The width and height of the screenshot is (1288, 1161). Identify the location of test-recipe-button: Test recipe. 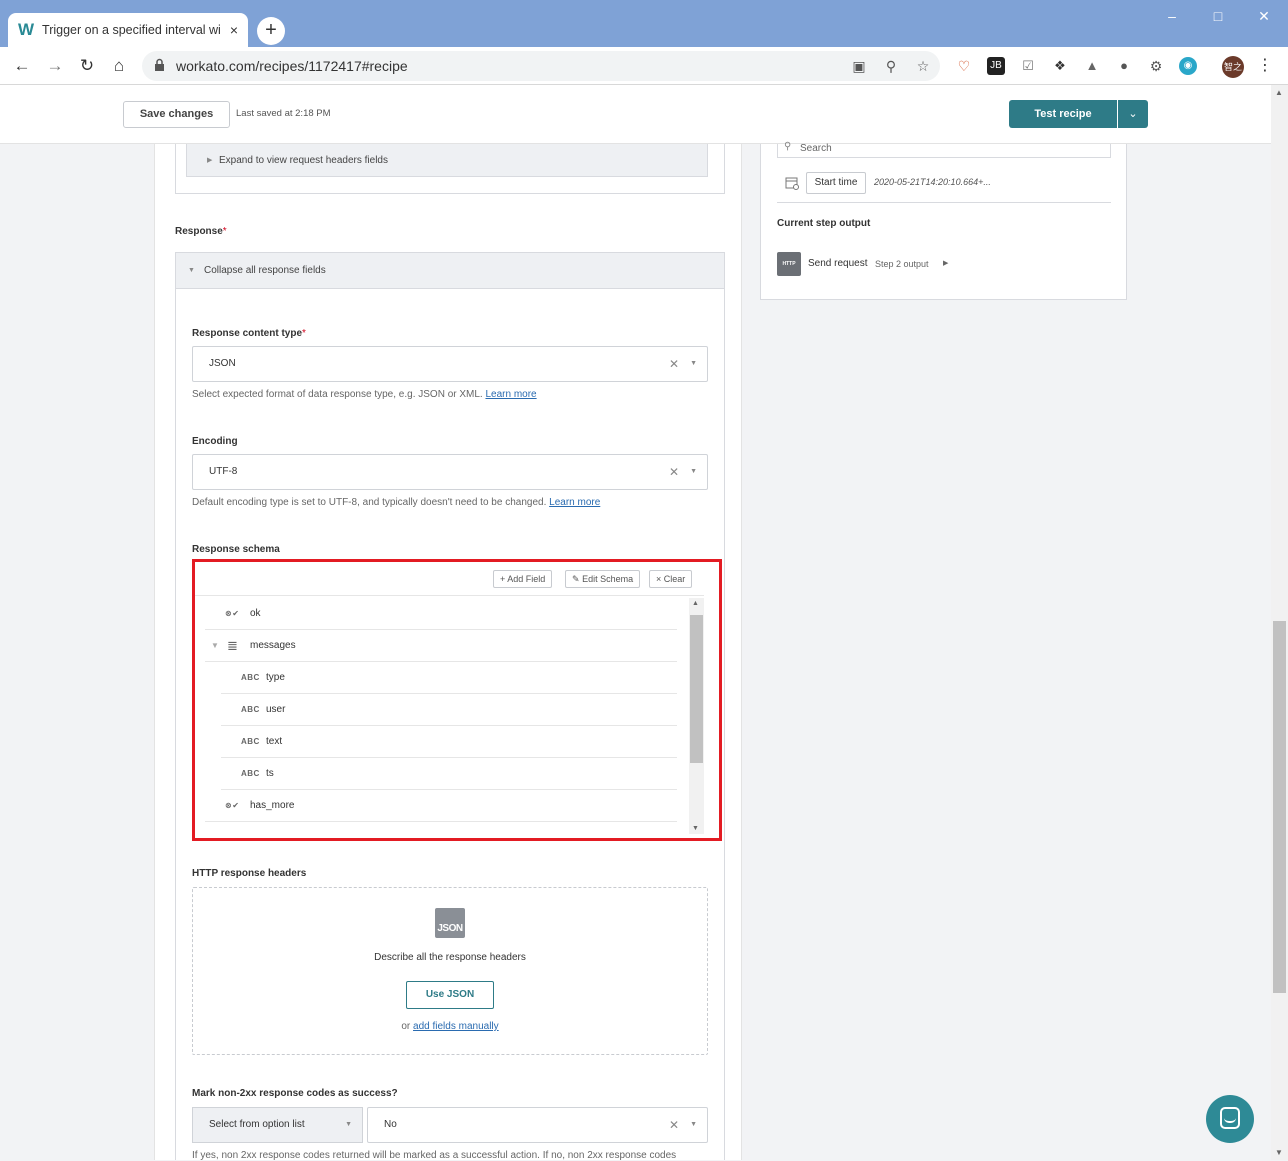
(1063, 114).